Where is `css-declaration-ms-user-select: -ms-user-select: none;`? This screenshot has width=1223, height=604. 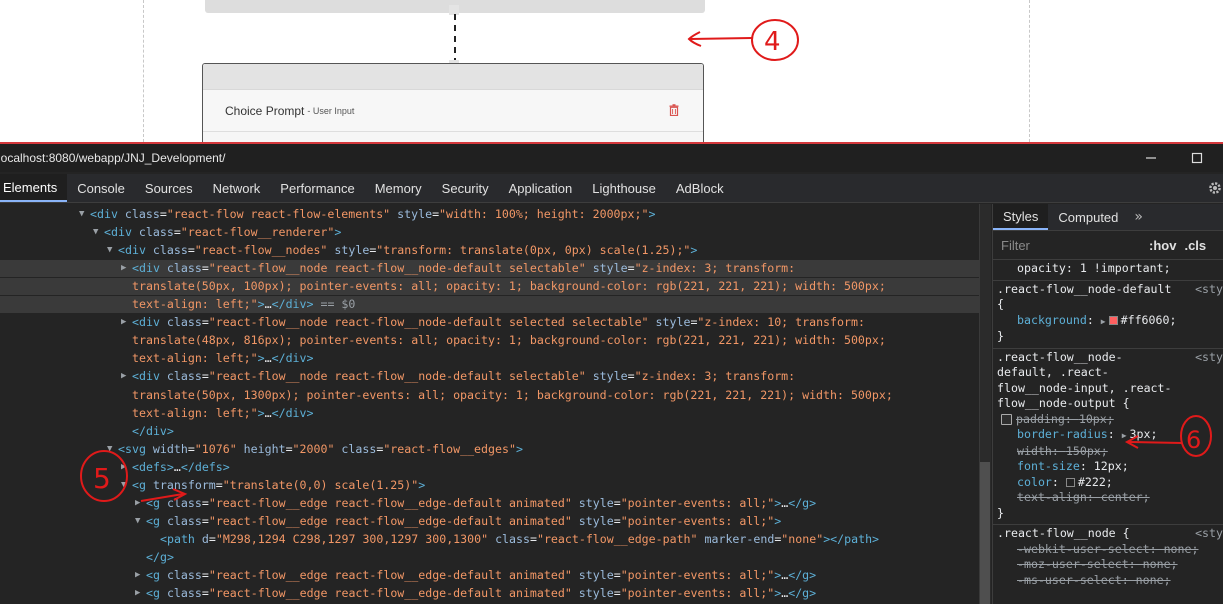
css-declaration-ms-user-select: -ms-user-select: none; is located at coordinates (1110, 581).